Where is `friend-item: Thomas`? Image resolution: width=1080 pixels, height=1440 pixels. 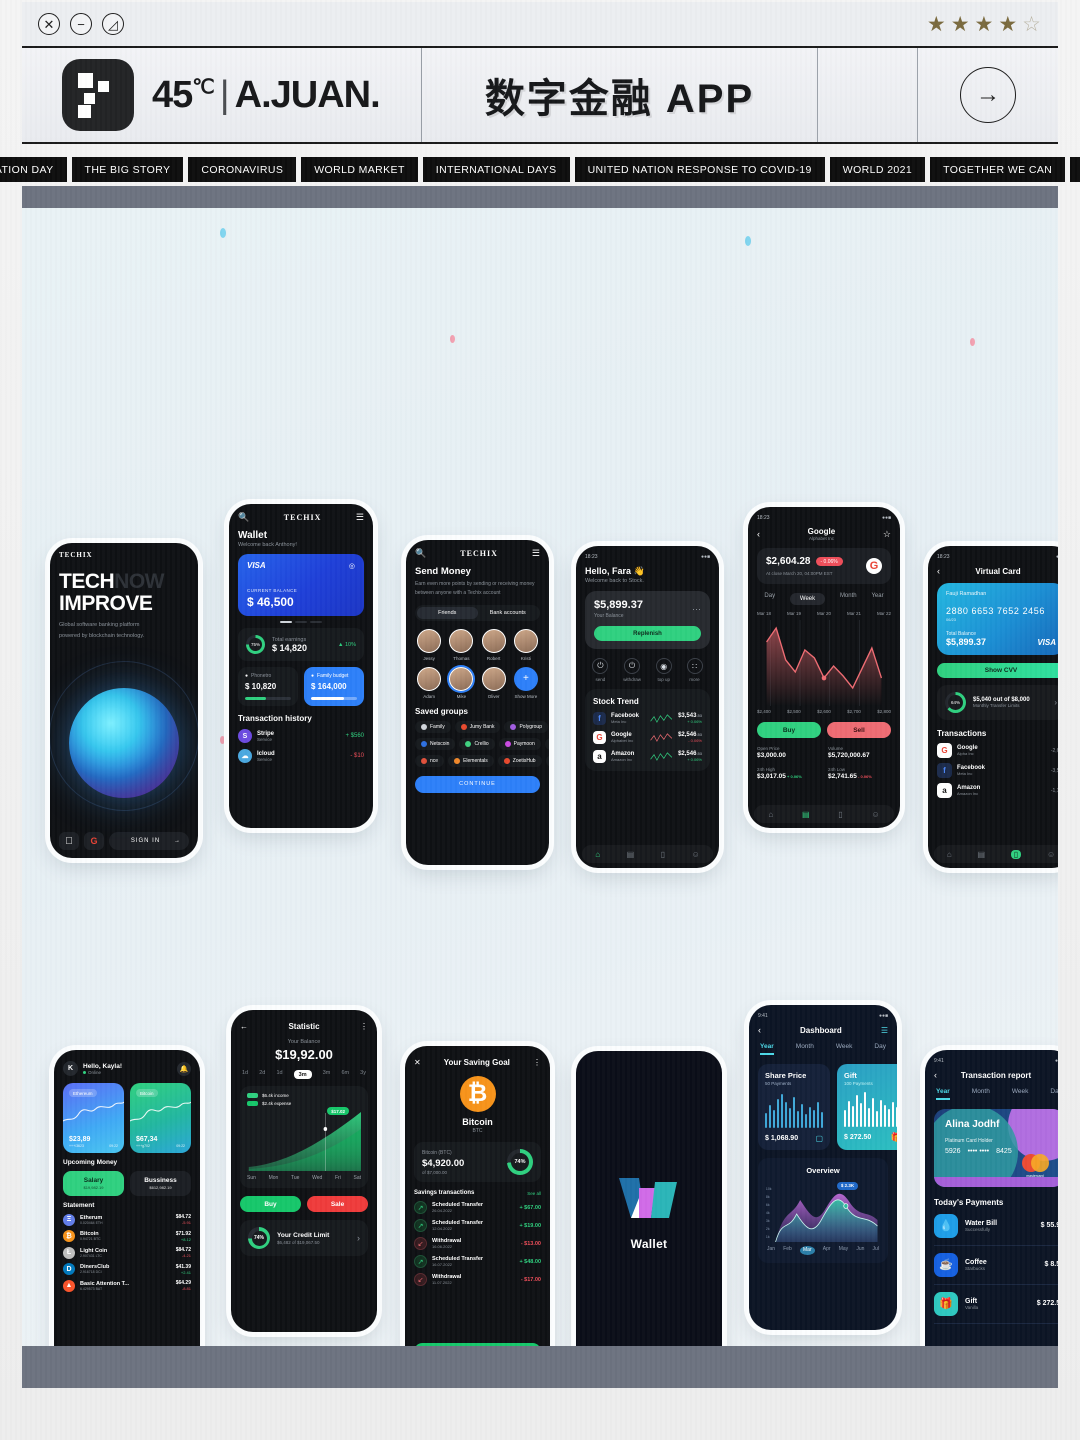 friend-item: Thomas is located at coordinates (461, 644).